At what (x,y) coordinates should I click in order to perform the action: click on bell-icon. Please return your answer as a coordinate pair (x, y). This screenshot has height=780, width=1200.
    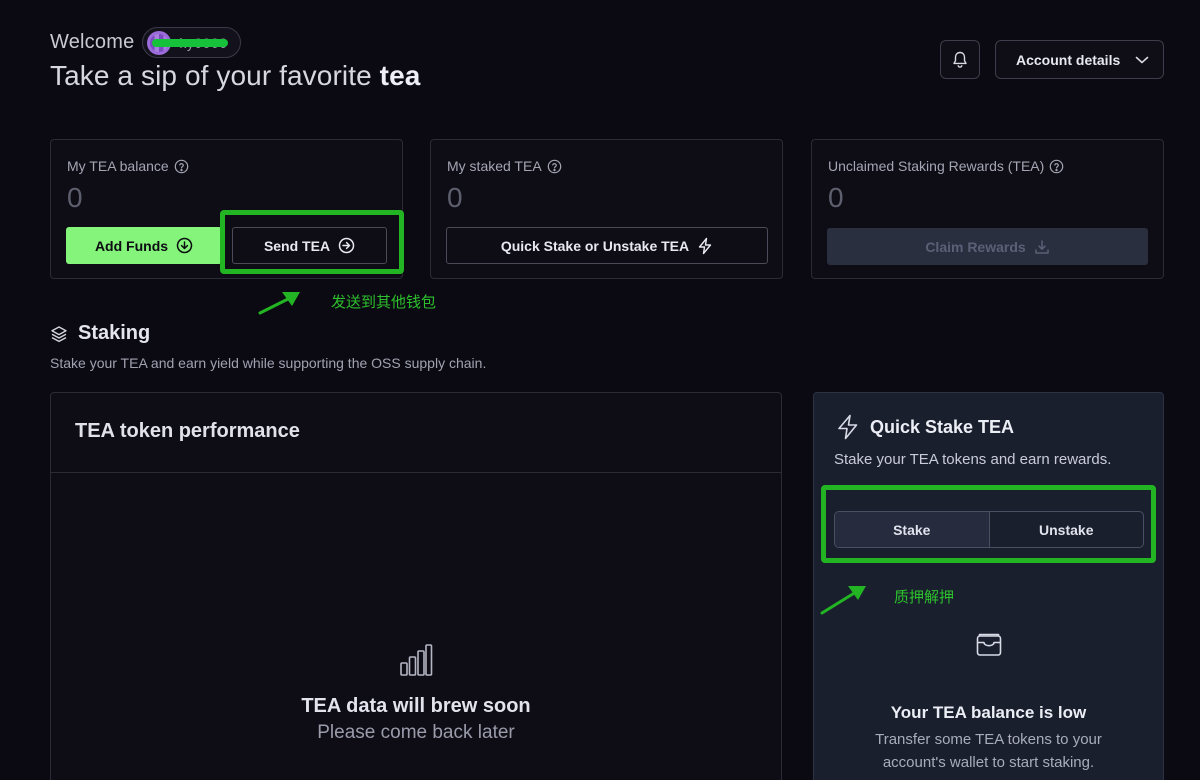
    Looking at the image, I should click on (960, 59).